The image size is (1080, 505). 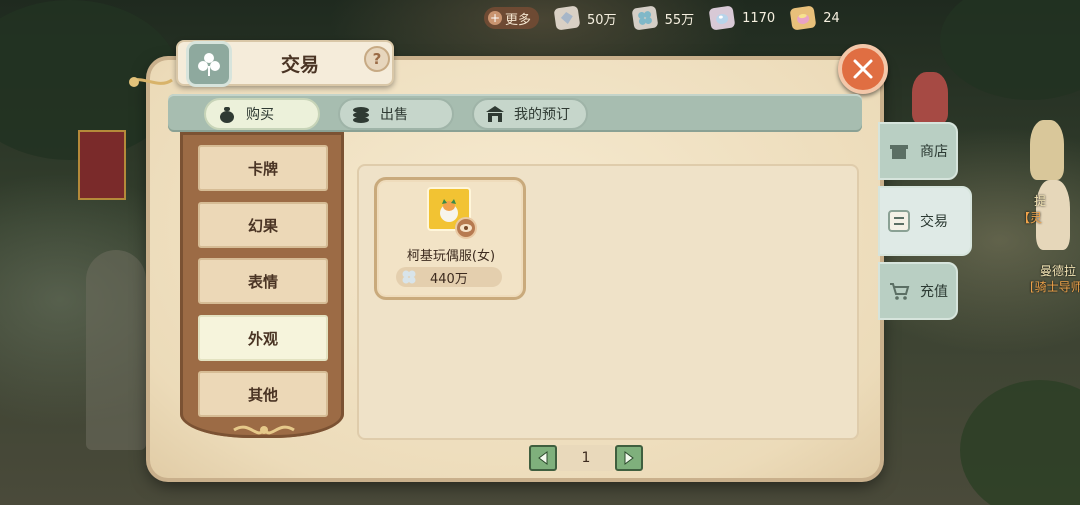 What do you see at coordinates (299, 65) in the screenshot?
I see `window-title: 交易` at bounding box center [299, 65].